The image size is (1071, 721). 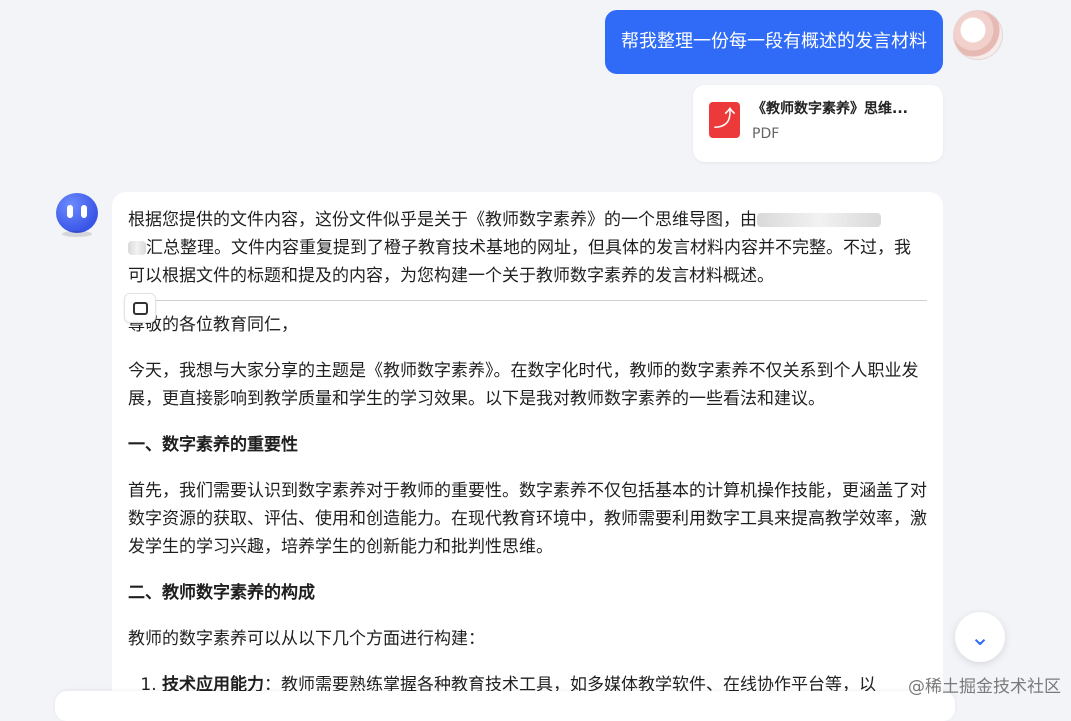 What do you see at coordinates (213, 445) in the screenshot?
I see `section-heading-1: 一、数字素养的重要性` at bounding box center [213, 445].